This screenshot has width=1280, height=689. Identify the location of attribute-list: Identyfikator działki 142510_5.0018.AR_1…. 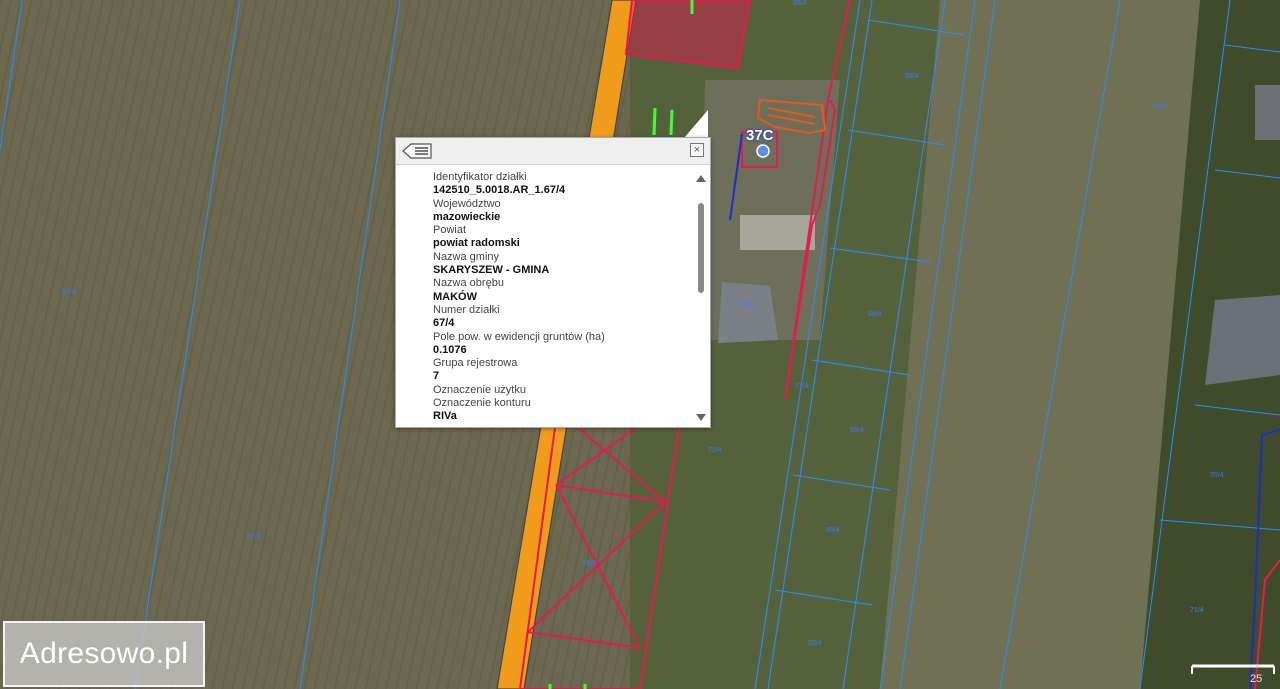
(558, 297).